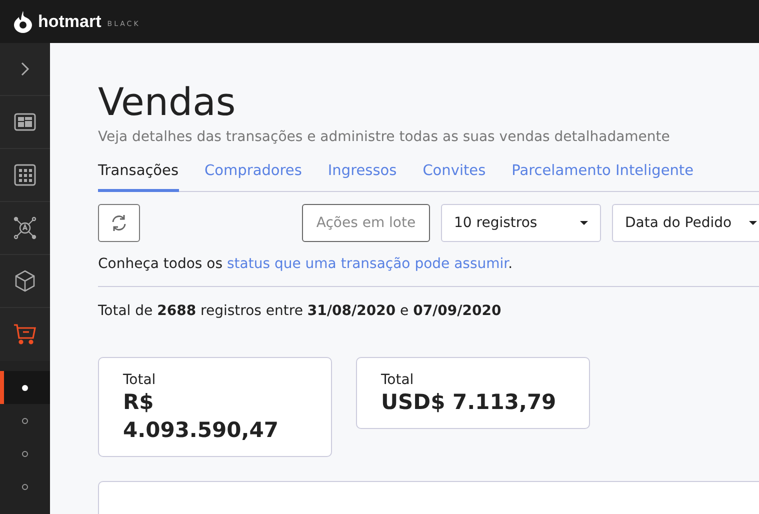  I want to click on tab: Ingressos, so click(362, 175).